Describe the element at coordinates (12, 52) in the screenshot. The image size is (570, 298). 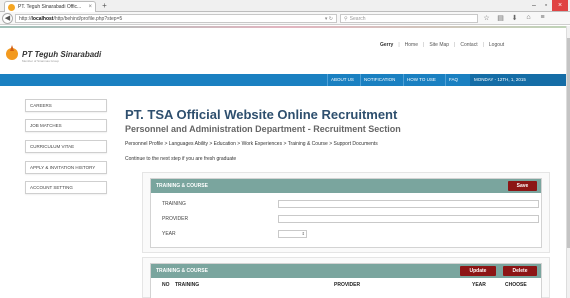
I see `company-logo-icon` at that location.